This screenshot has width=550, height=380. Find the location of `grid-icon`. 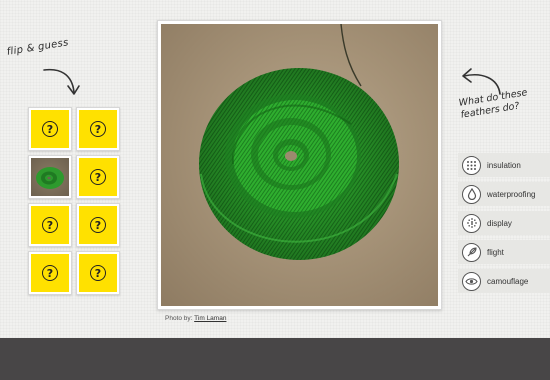

grid-icon is located at coordinates (471, 165).